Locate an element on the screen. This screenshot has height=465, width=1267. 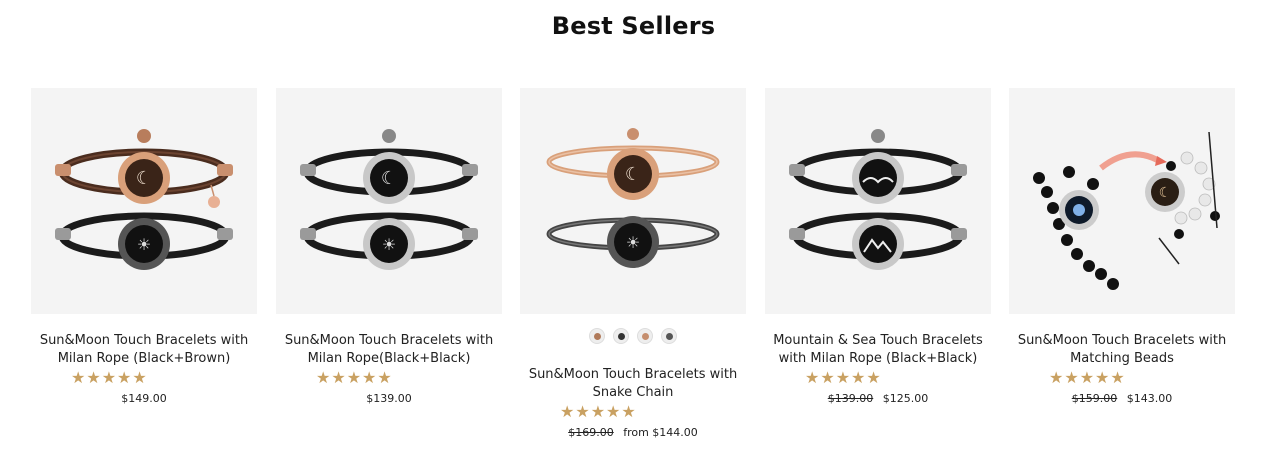
current-price: from $144.00 is located at coordinates (660, 432).